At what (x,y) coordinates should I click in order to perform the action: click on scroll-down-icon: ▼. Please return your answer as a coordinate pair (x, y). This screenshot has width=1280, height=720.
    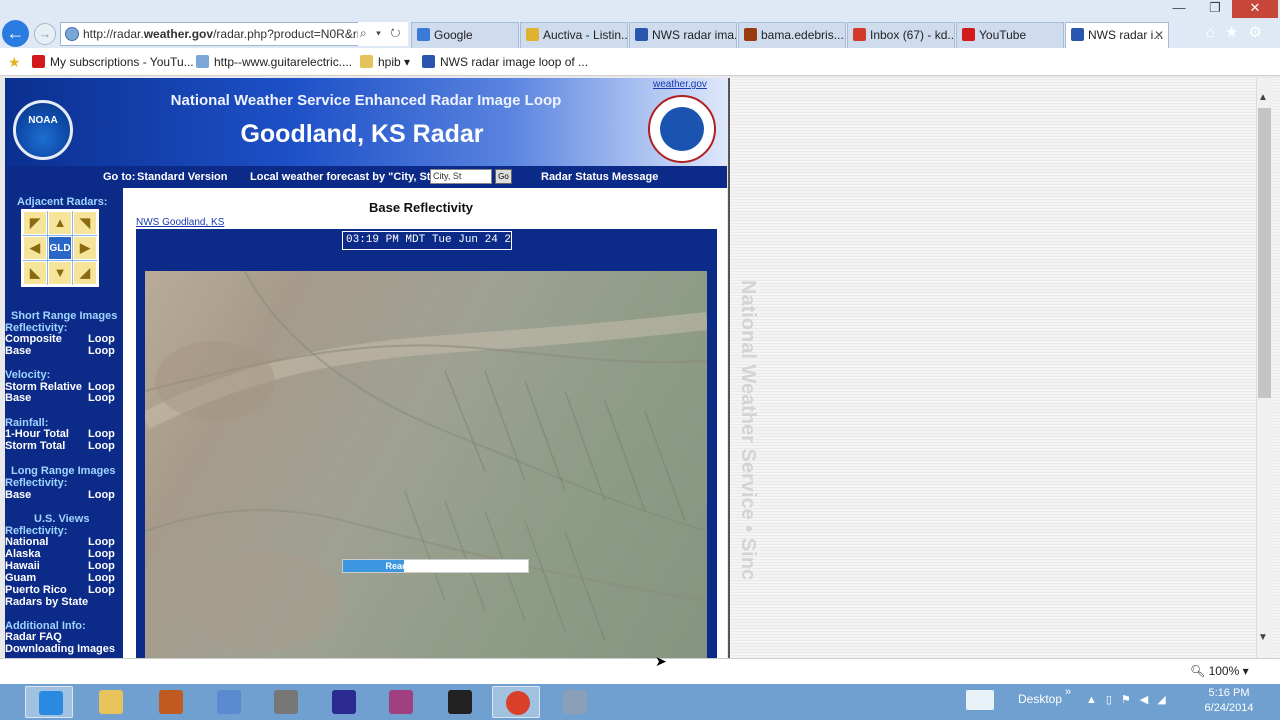
    Looking at the image, I should click on (1263, 637).